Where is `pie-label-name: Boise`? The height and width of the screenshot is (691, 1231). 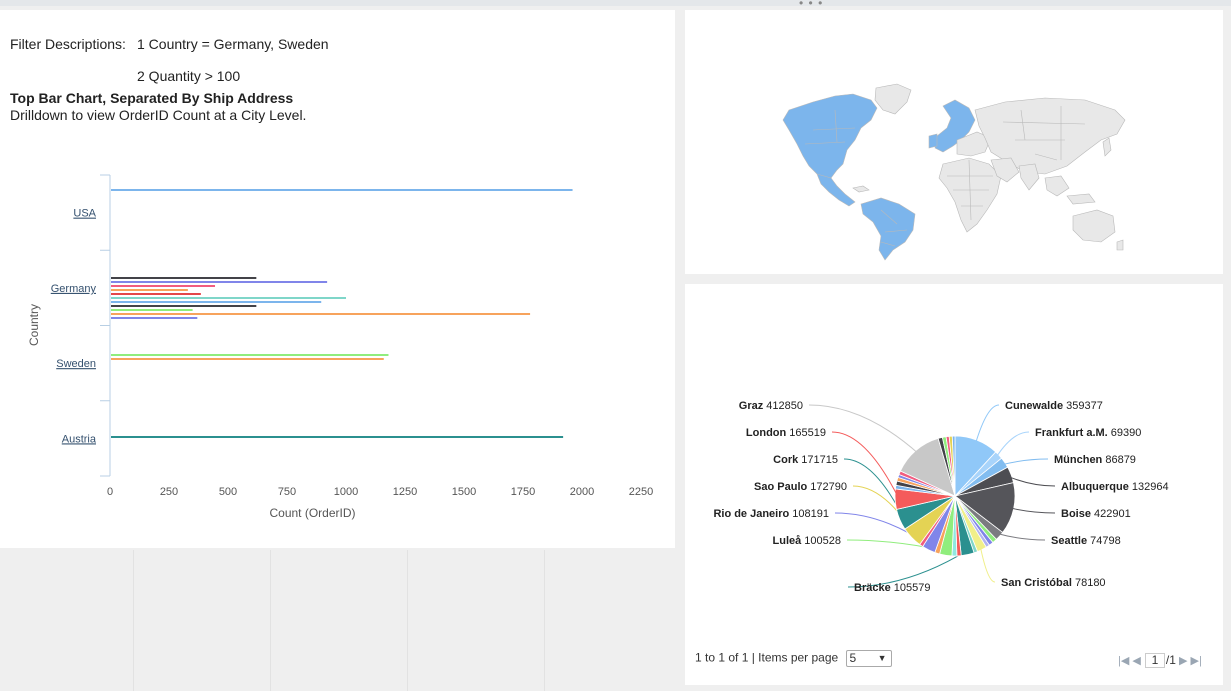 pie-label-name: Boise is located at coordinates (1076, 514).